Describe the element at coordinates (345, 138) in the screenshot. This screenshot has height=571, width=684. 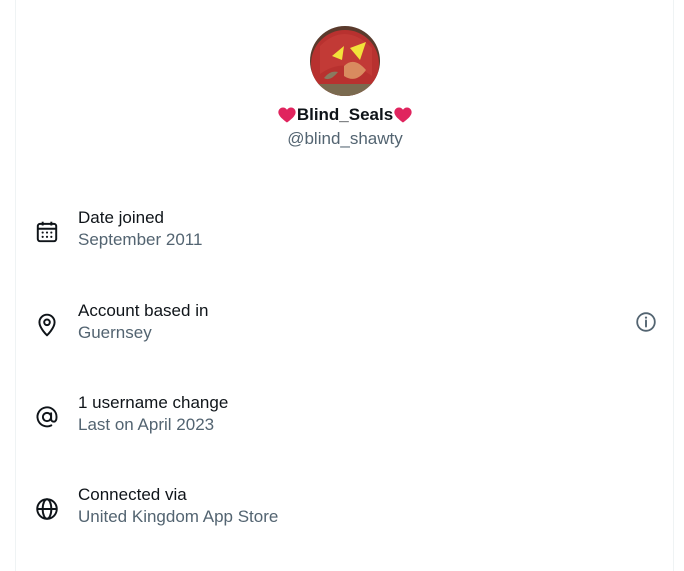
I see `username-handle: @blind_shawty` at that location.